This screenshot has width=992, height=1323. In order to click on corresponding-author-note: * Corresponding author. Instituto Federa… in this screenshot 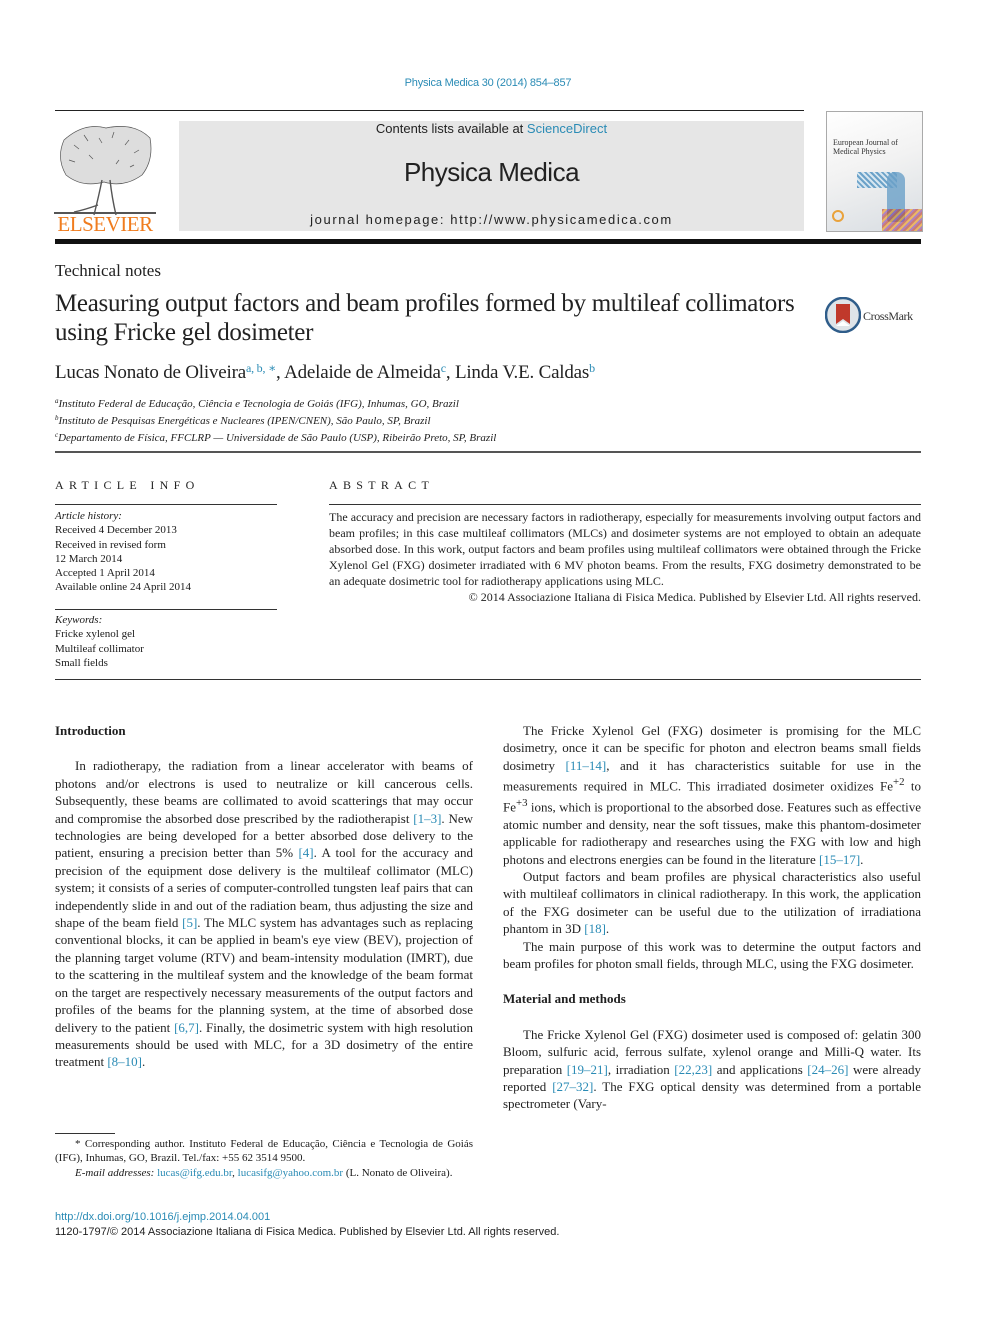, I will do `click(264, 1151)`.